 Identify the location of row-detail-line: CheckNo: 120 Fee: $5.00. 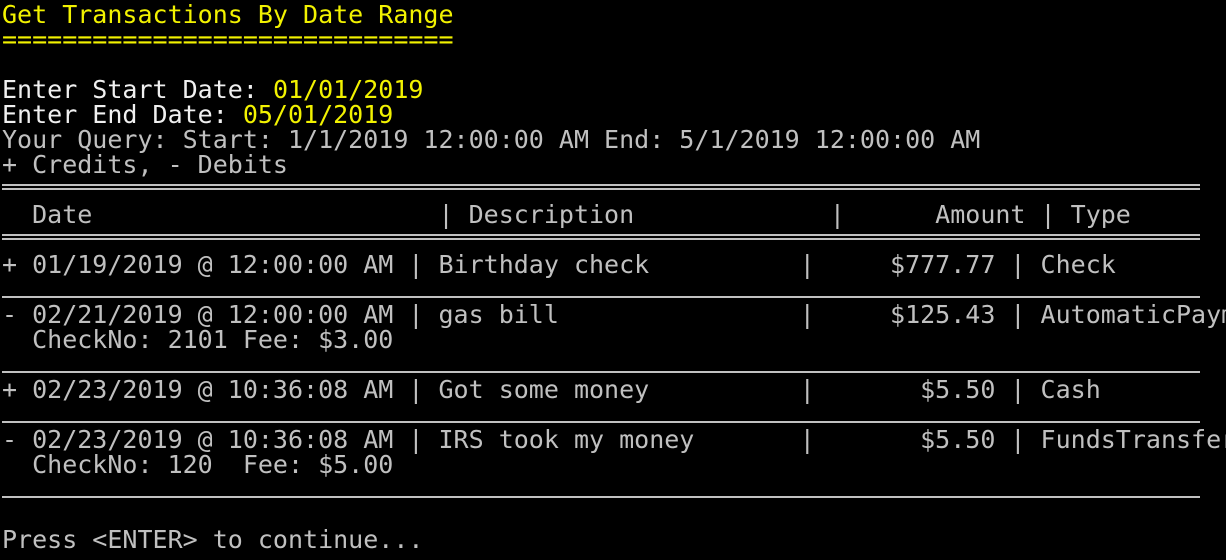
(198, 464).